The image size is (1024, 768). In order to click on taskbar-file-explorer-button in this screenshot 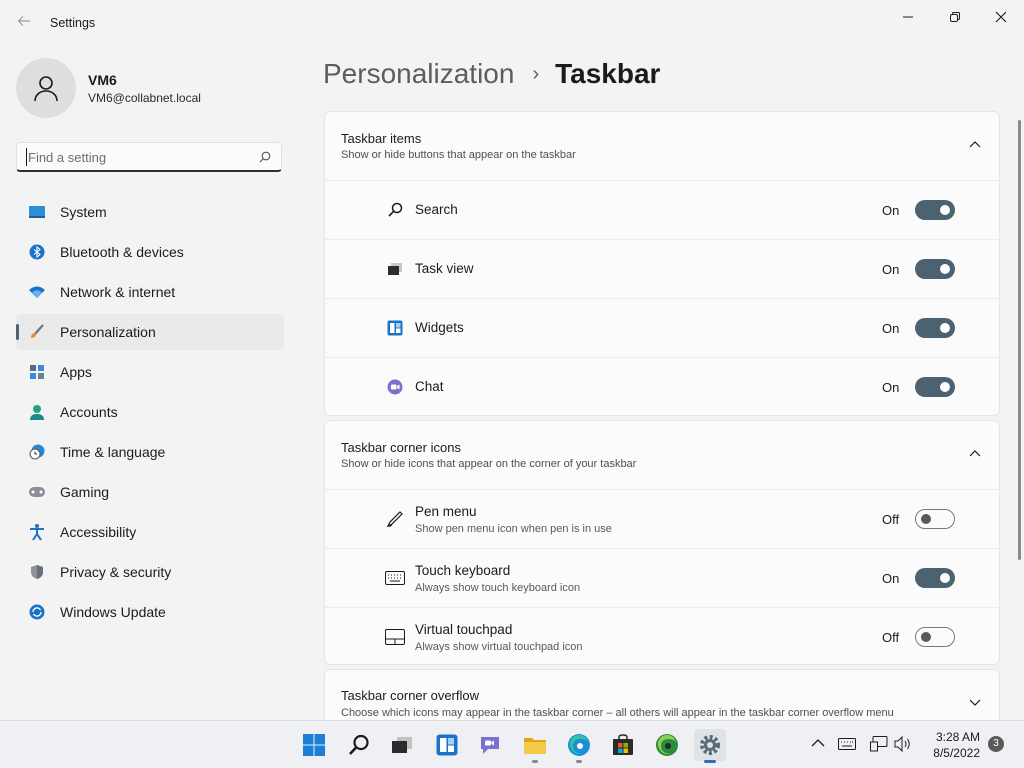, I will do `click(535, 746)`.